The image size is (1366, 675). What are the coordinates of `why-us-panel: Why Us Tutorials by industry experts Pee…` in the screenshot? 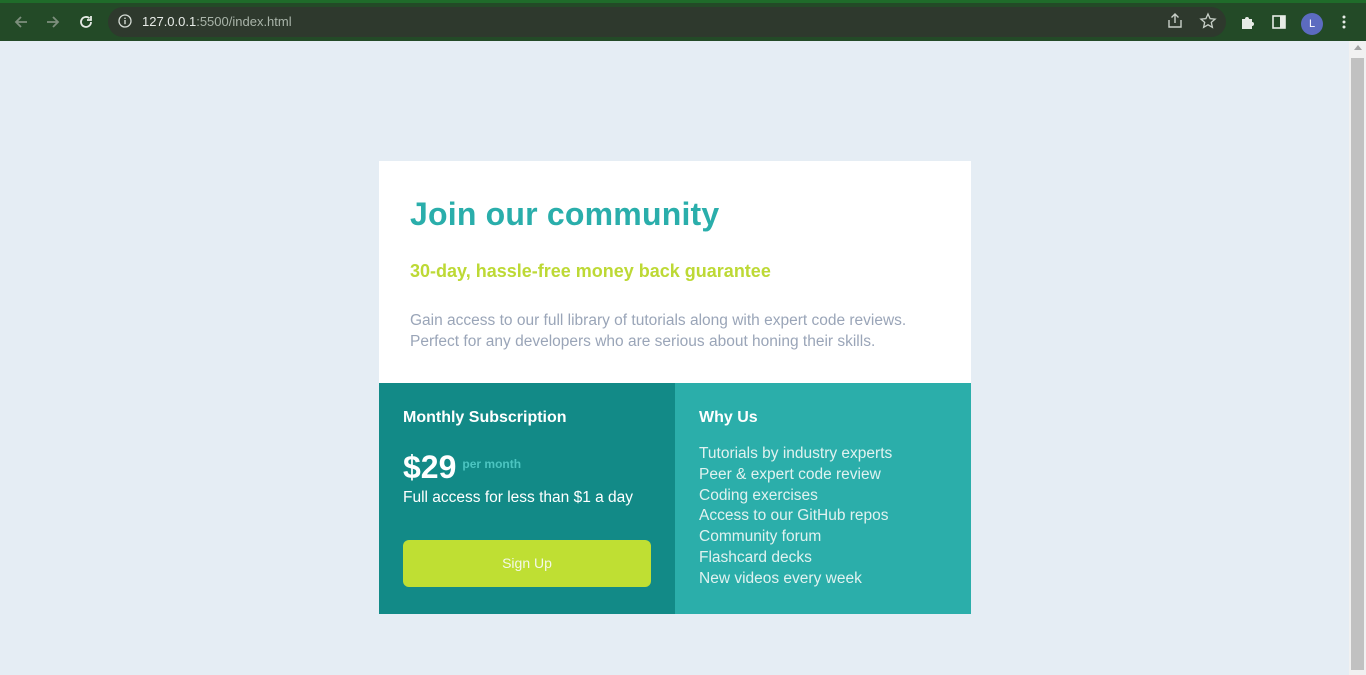 It's located at (823, 498).